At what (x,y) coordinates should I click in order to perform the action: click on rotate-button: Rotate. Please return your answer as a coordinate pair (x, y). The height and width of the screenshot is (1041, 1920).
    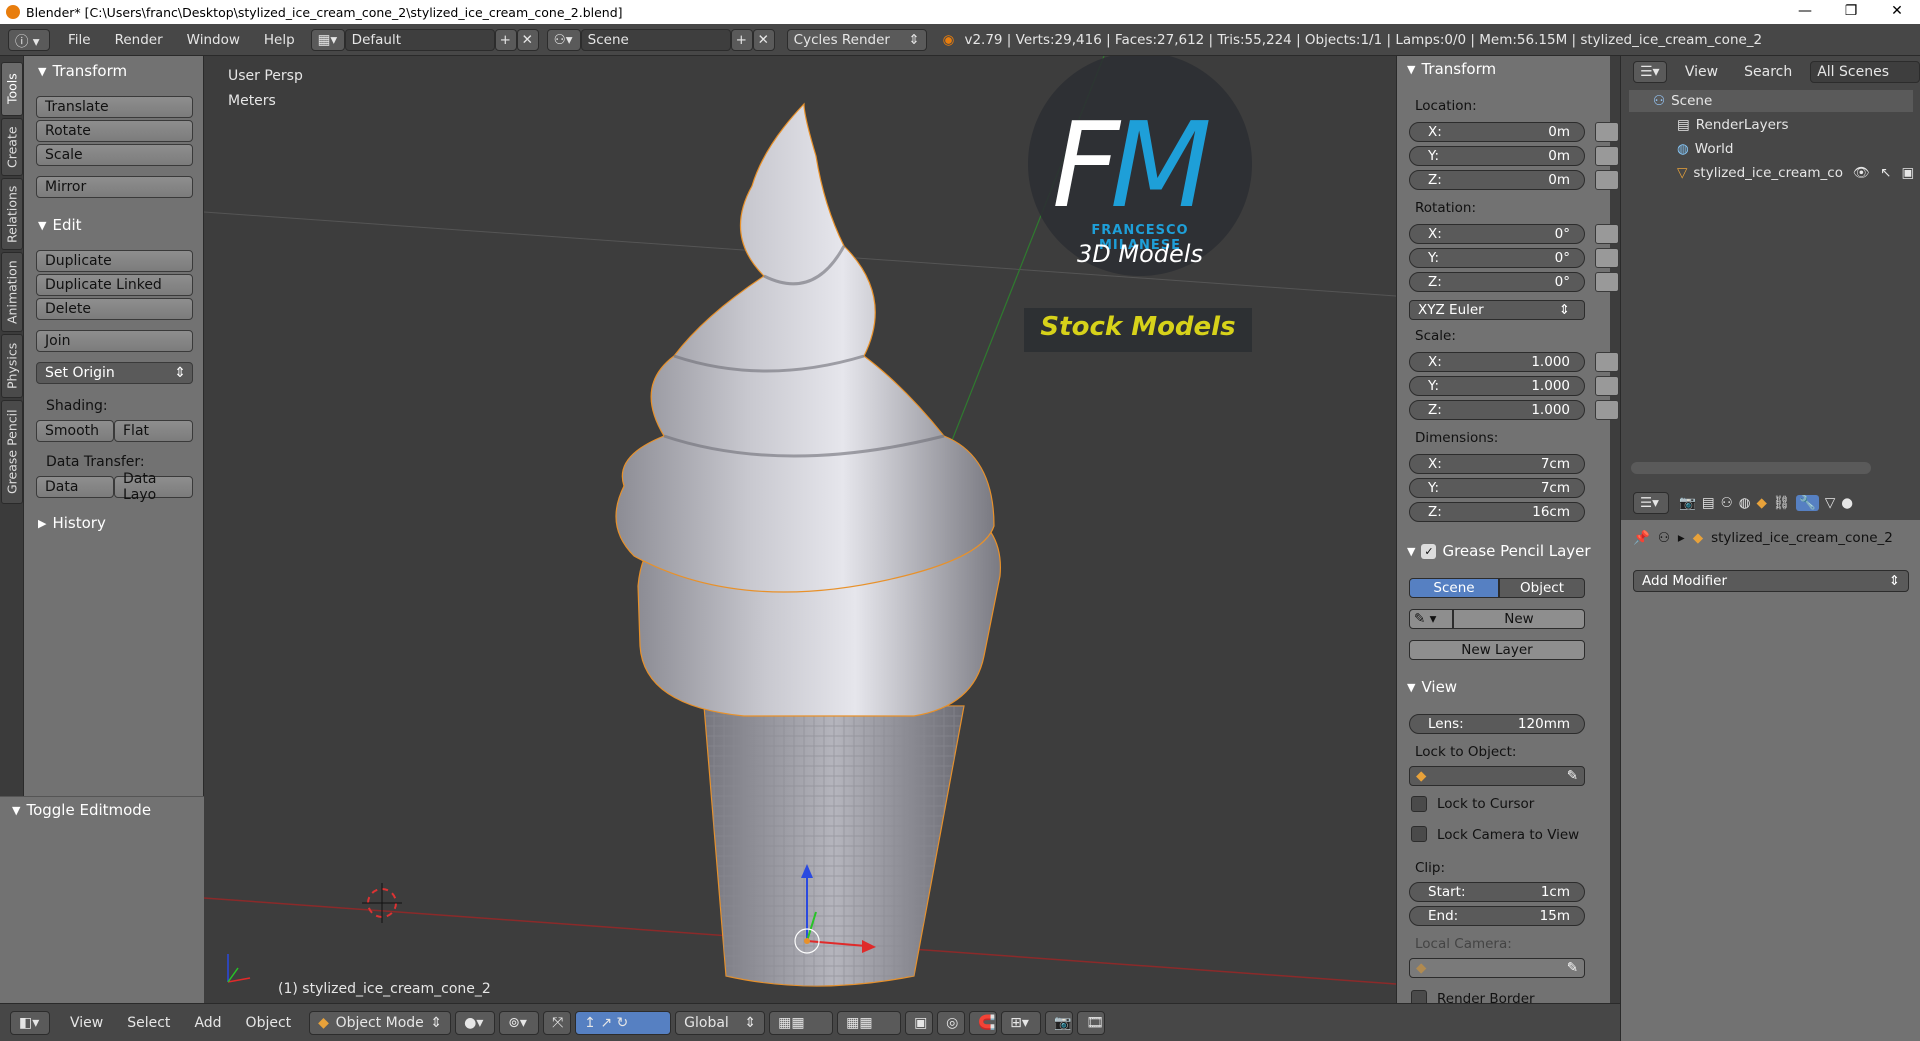
    Looking at the image, I should click on (114, 131).